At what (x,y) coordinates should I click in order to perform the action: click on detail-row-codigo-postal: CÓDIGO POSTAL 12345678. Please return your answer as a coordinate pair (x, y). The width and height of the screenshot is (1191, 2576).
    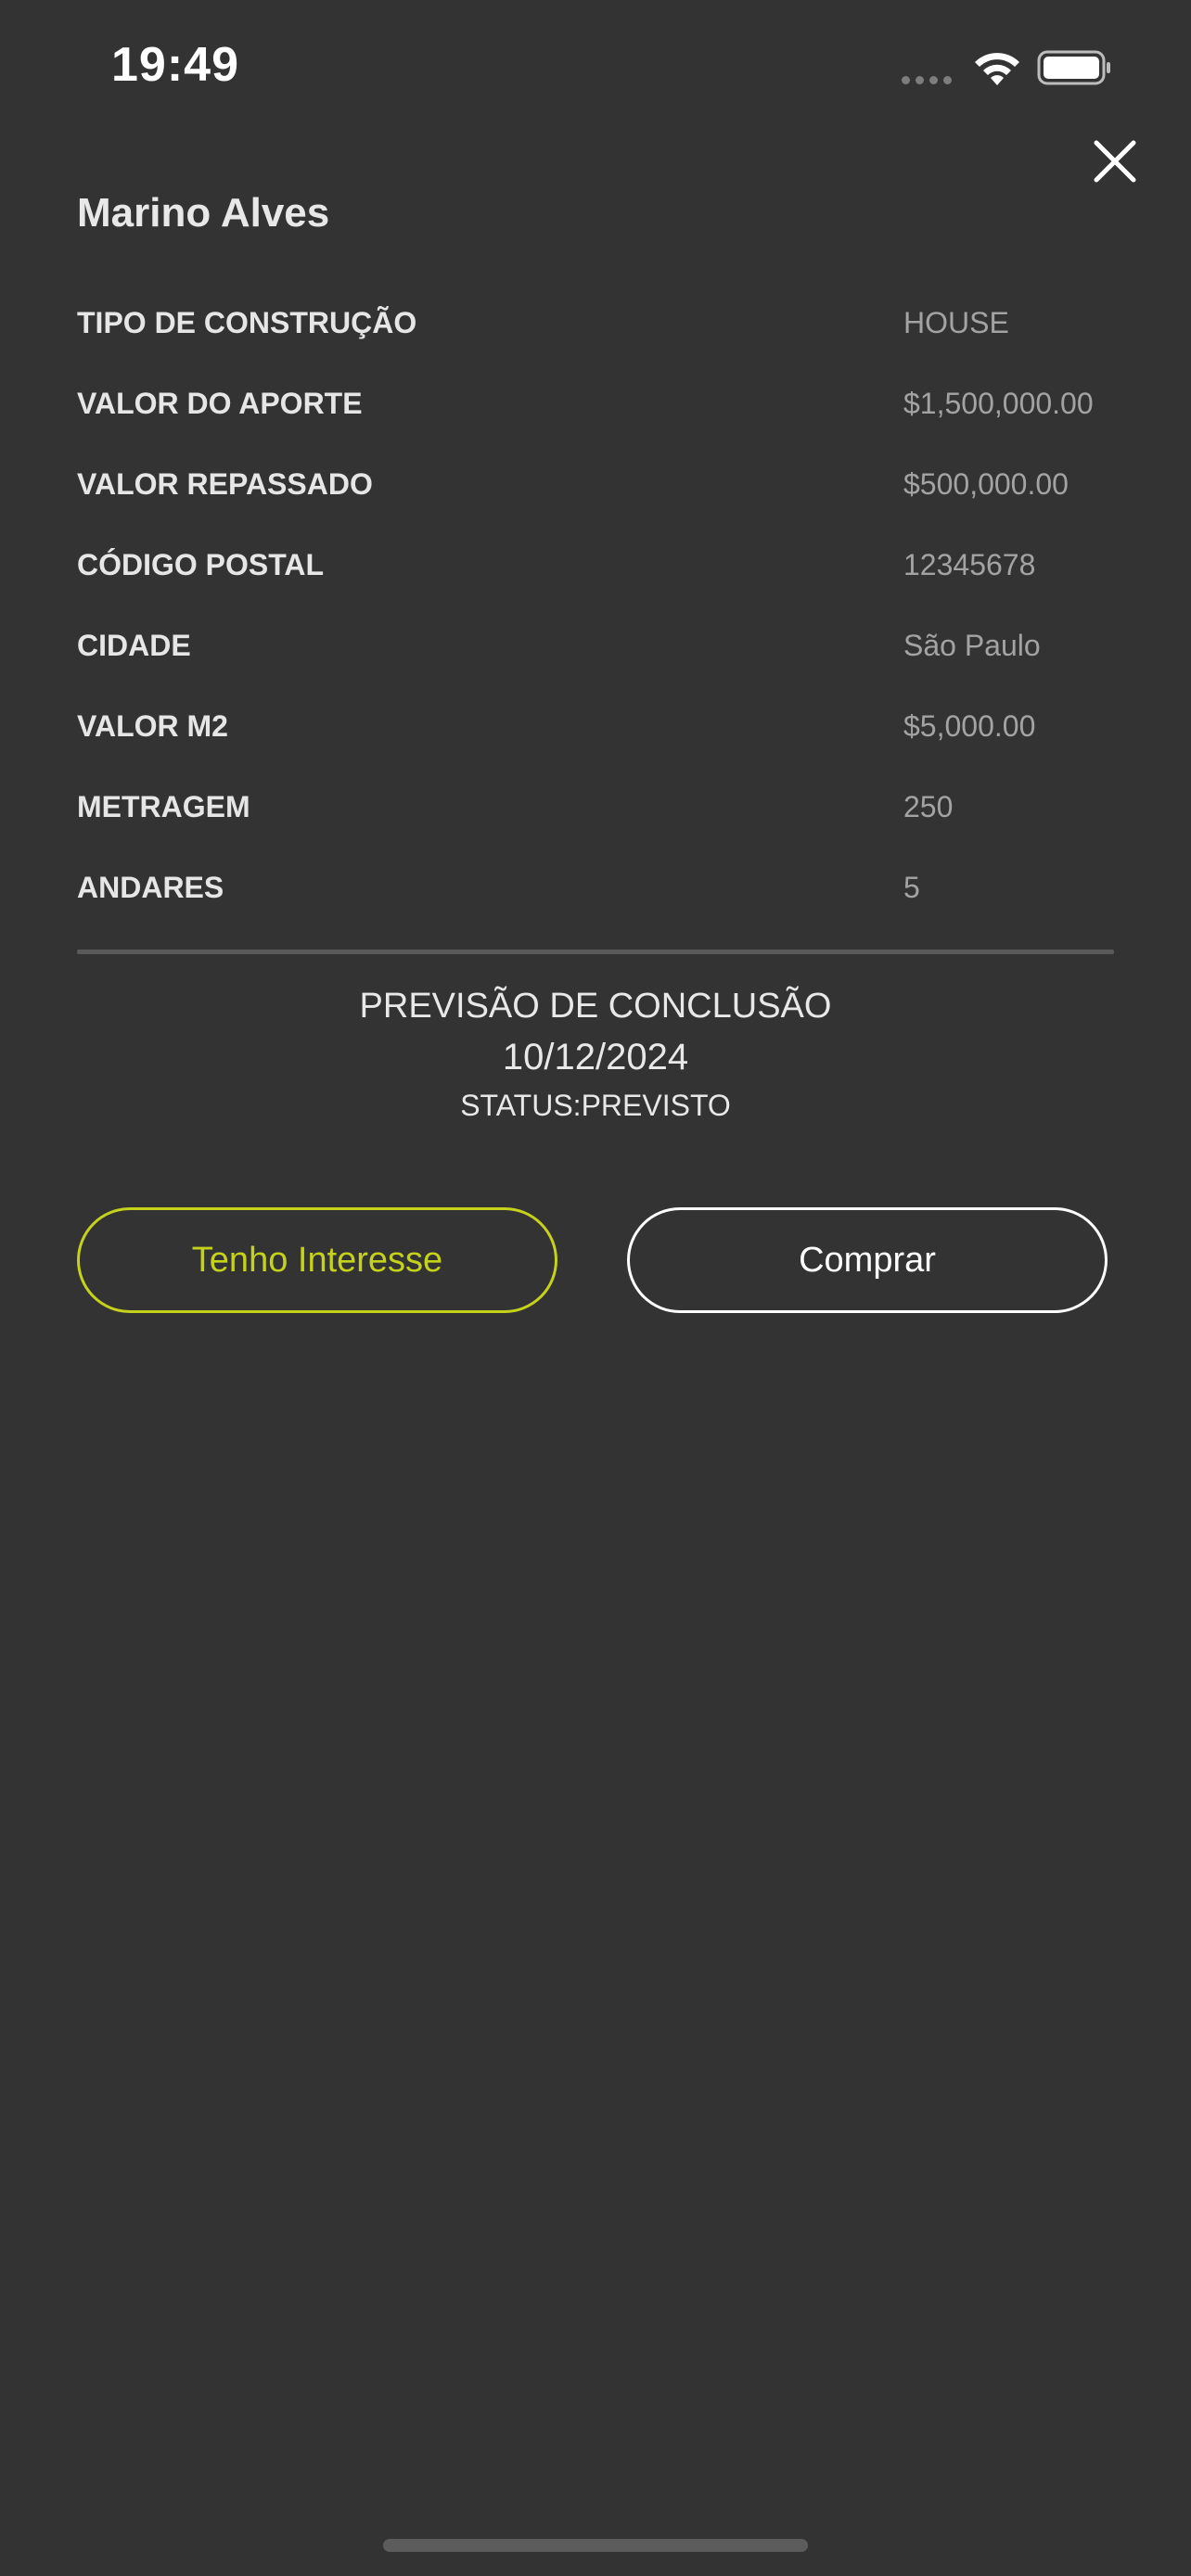
    Looking at the image, I should click on (595, 578).